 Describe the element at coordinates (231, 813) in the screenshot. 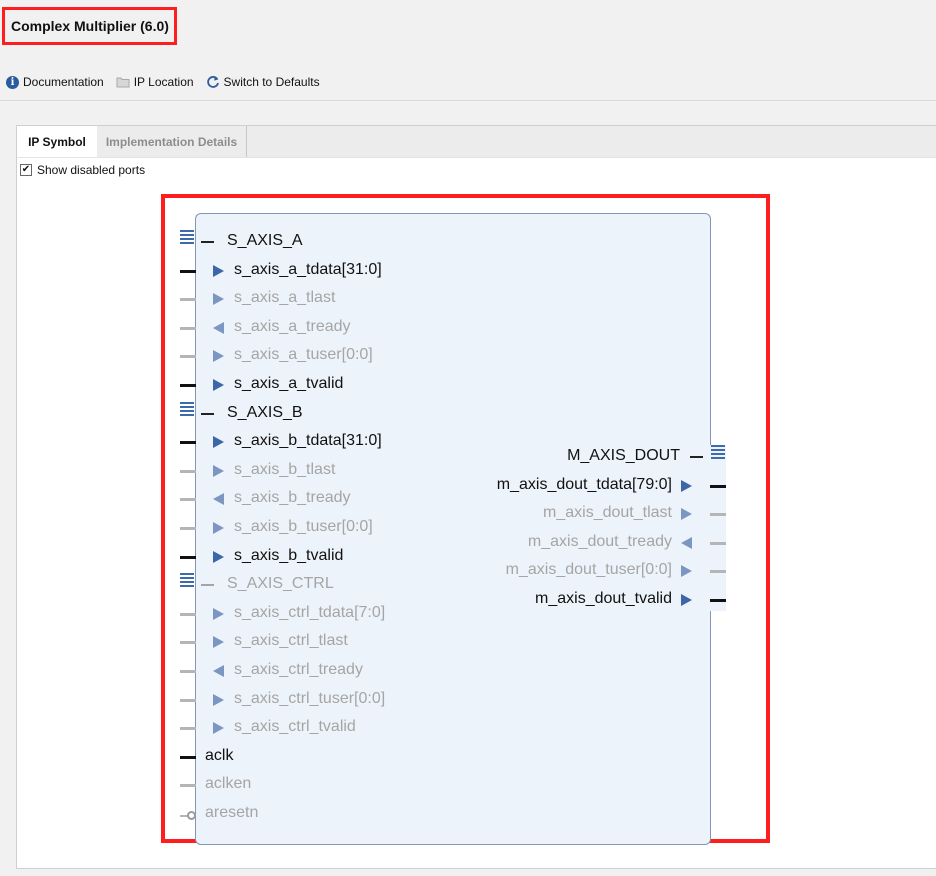

I see `pin-label: aresetn` at that location.